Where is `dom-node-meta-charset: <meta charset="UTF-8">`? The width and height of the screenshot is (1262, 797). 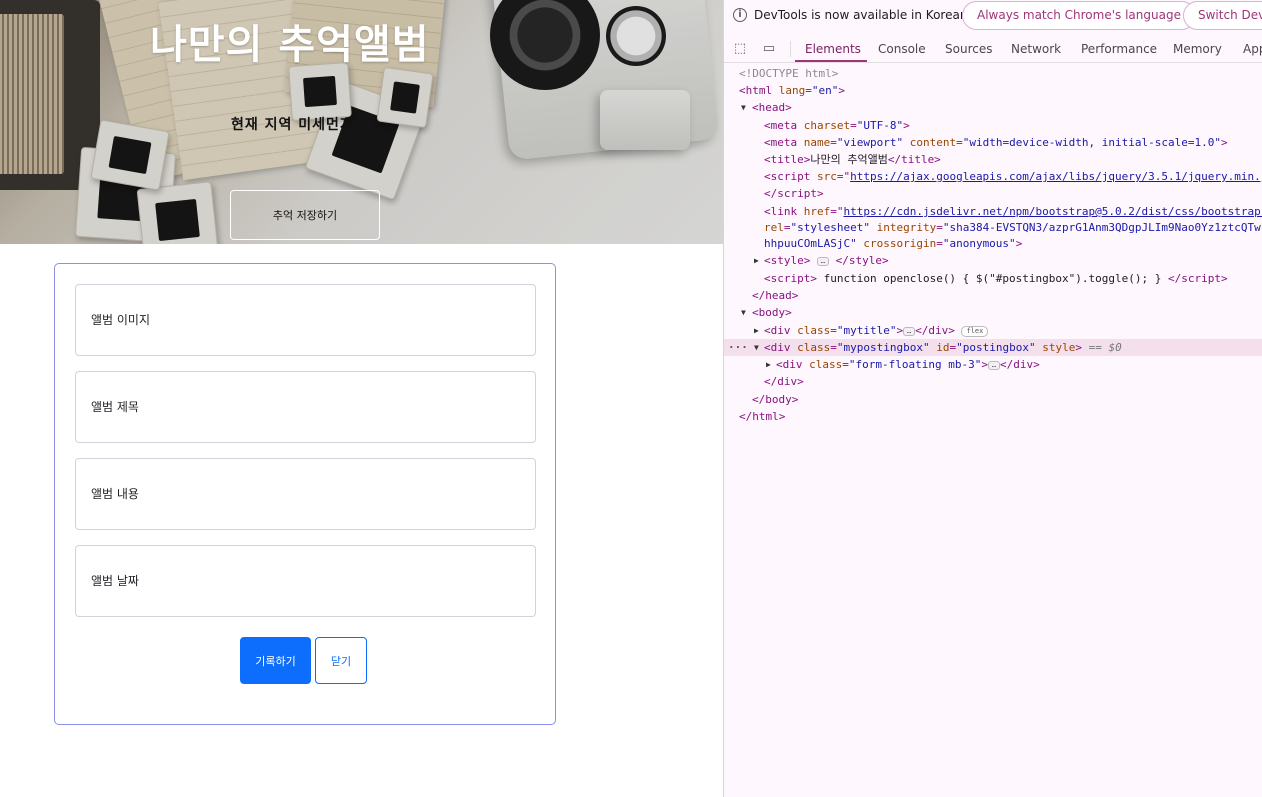
dom-node-meta-charset: <meta charset="UTF-8"> is located at coordinates (993, 125).